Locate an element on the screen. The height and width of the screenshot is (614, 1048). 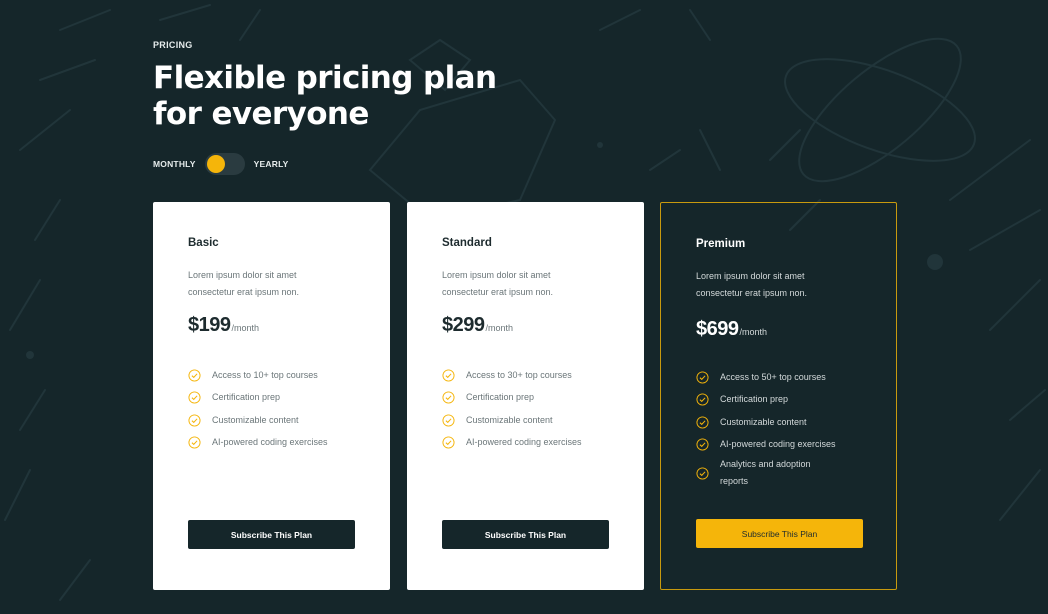
feature-text: Access to 50+ top courses is located at coordinates (773, 376).